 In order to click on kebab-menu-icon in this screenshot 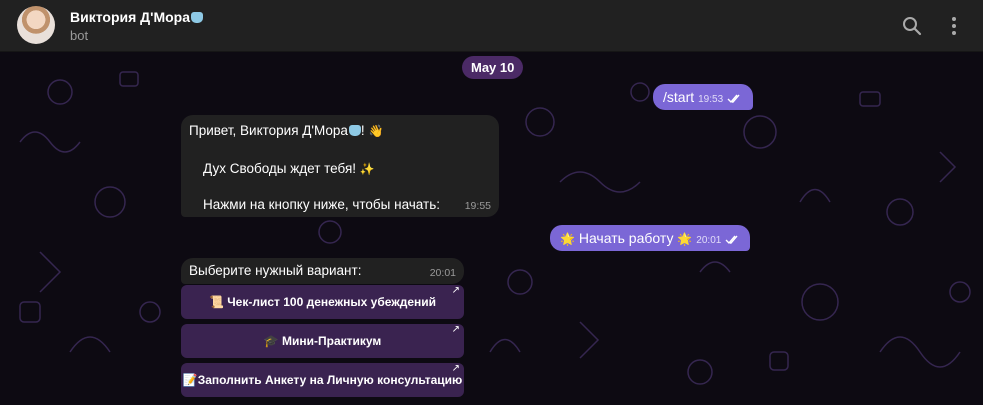, I will do `click(954, 26)`.